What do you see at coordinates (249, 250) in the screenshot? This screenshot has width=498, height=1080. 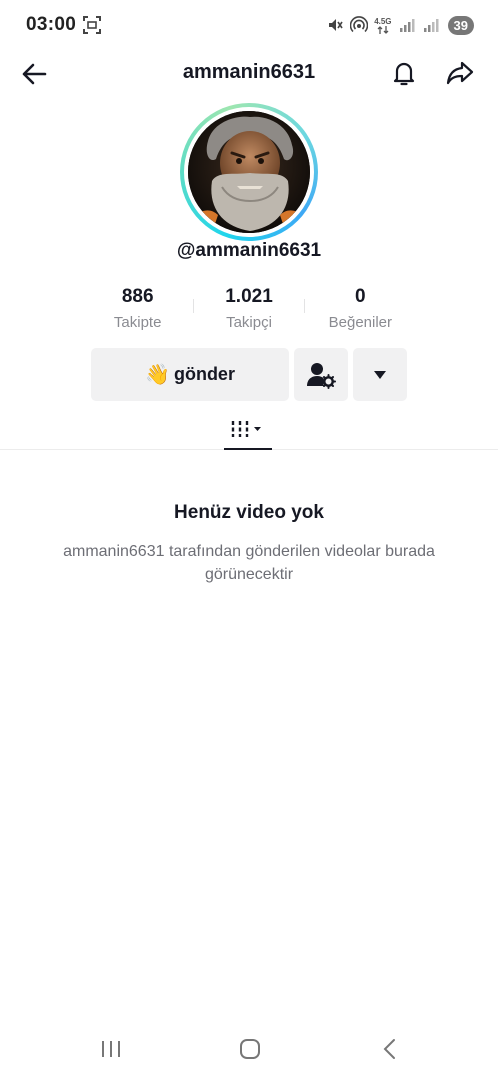 I see `profile-handle: @ammanin6631` at bounding box center [249, 250].